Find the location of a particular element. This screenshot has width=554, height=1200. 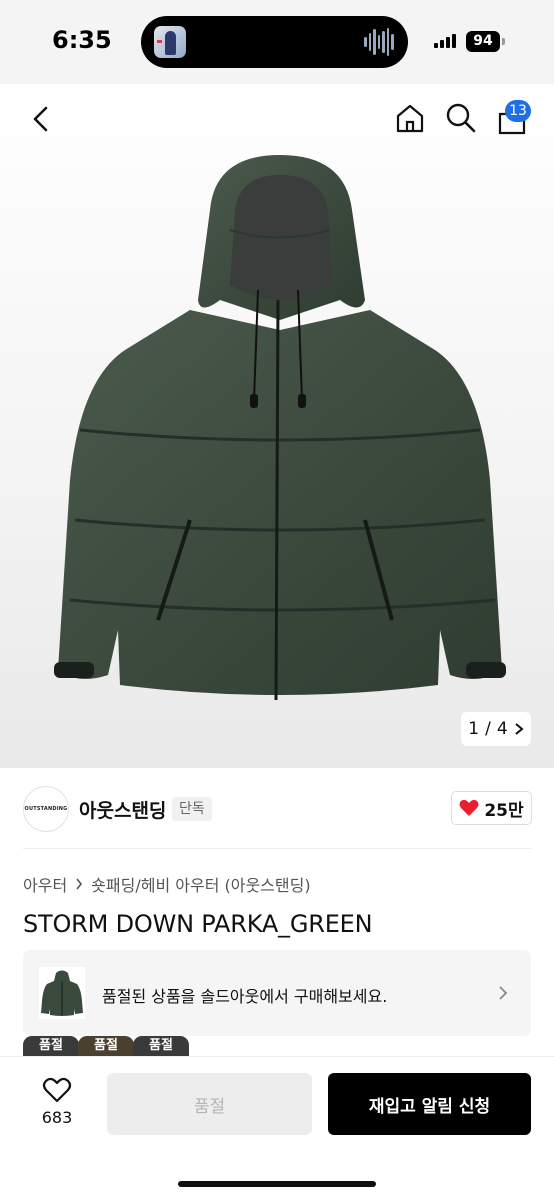

battery-tip is located at coordinates (503, 41).